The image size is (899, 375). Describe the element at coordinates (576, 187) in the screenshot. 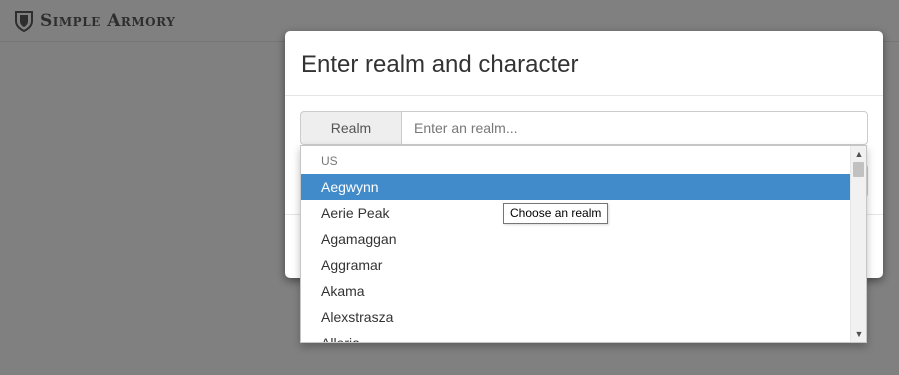

I see `realm-option: Aegwynn` at that location.